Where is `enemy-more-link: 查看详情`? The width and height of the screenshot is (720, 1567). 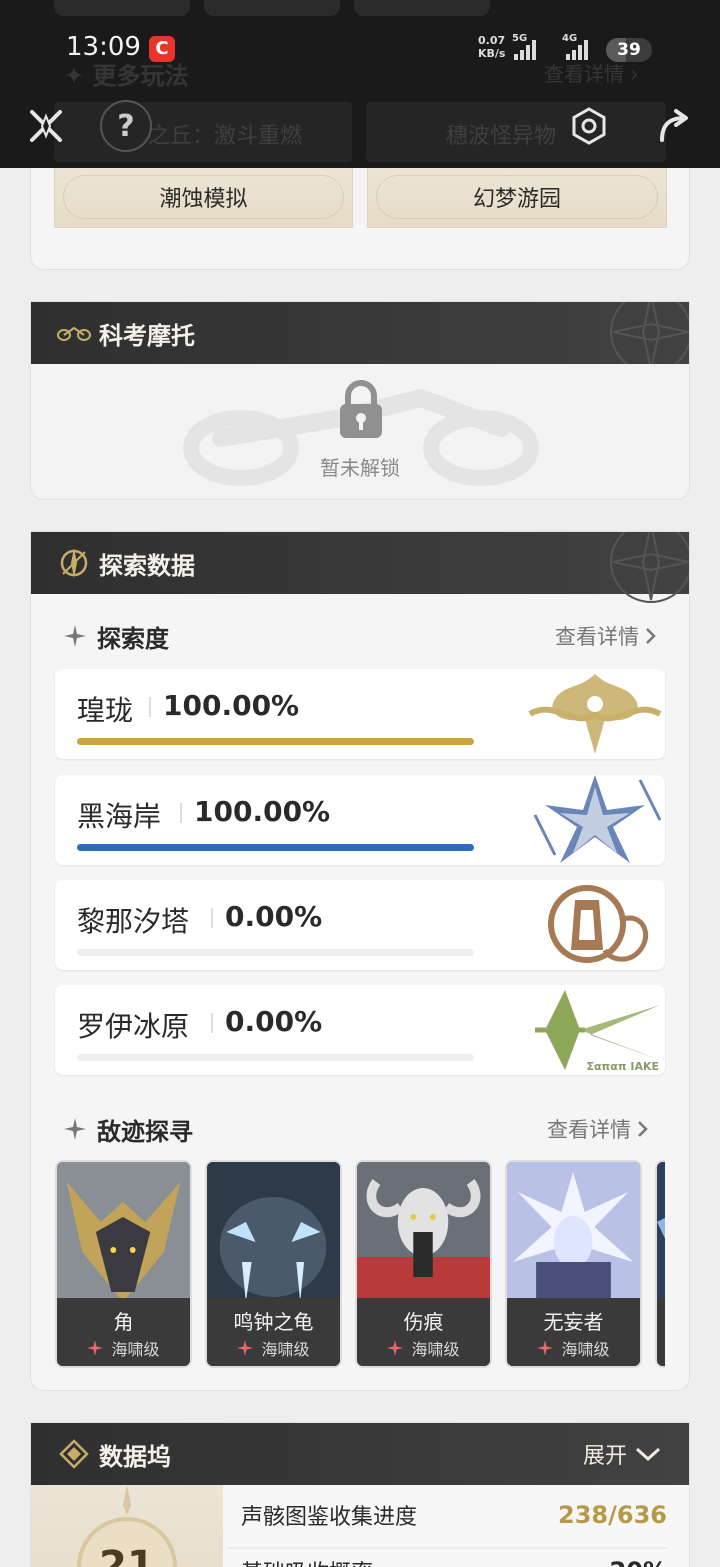 enemy-more-link: 查看详情 is located at coordinates (598, 1129).